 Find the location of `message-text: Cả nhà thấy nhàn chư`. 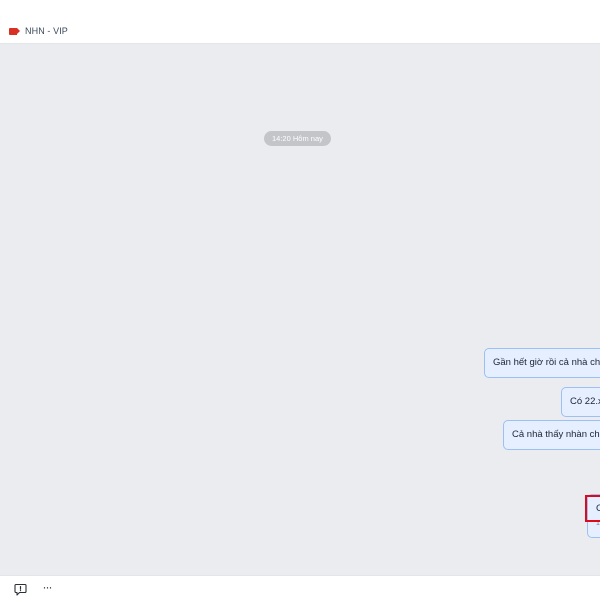

message-text: Cả nhà thấy nhàn chư is located at coordinates (556, 434).